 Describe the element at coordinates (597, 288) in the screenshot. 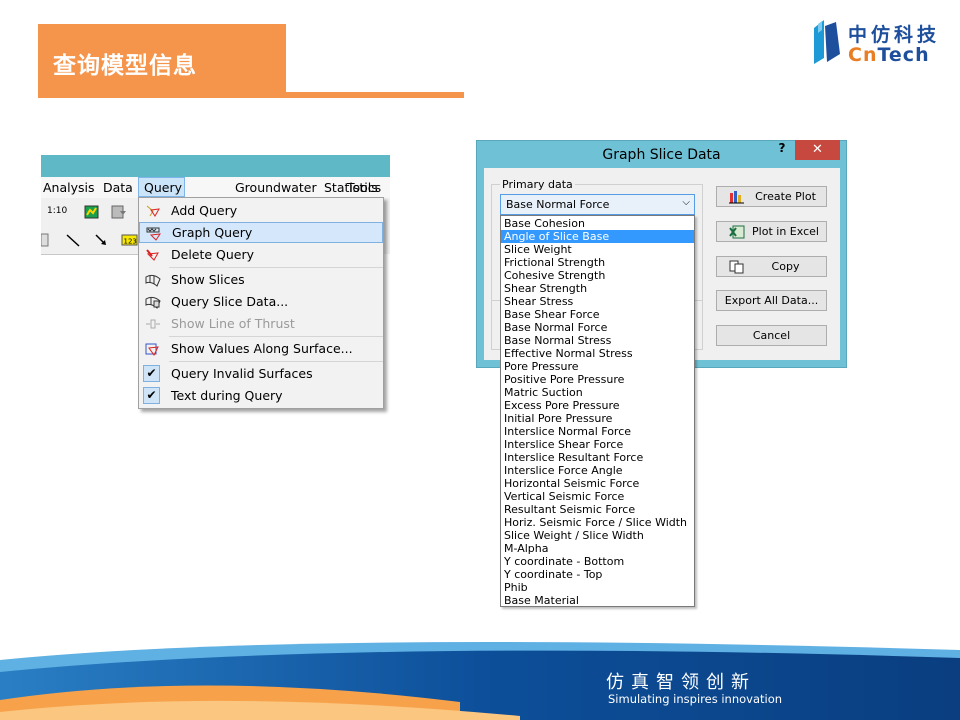

I see `list-item: Shear Strength` at that location.